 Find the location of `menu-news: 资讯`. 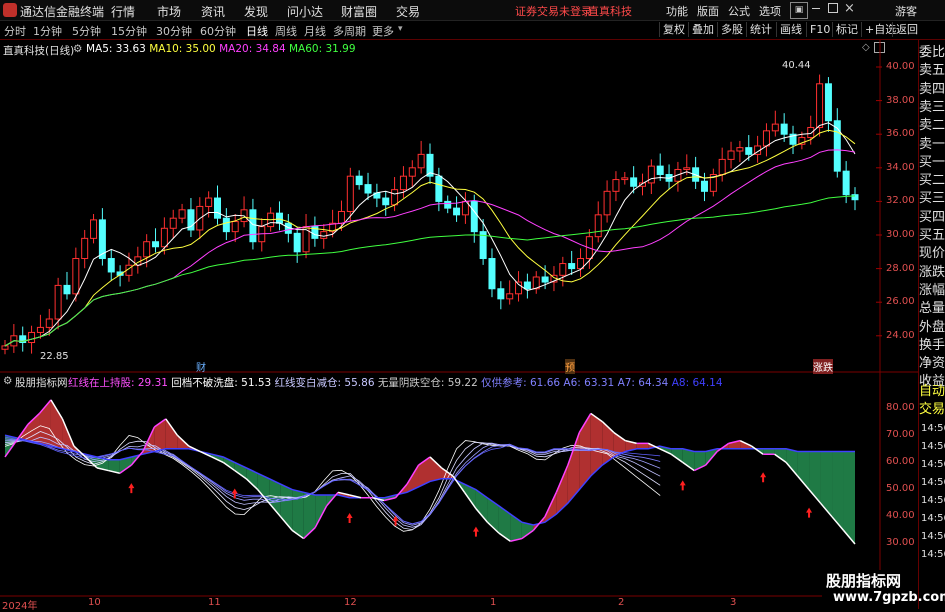

menu-news: 资讯 is located at coordinates (213, 11).